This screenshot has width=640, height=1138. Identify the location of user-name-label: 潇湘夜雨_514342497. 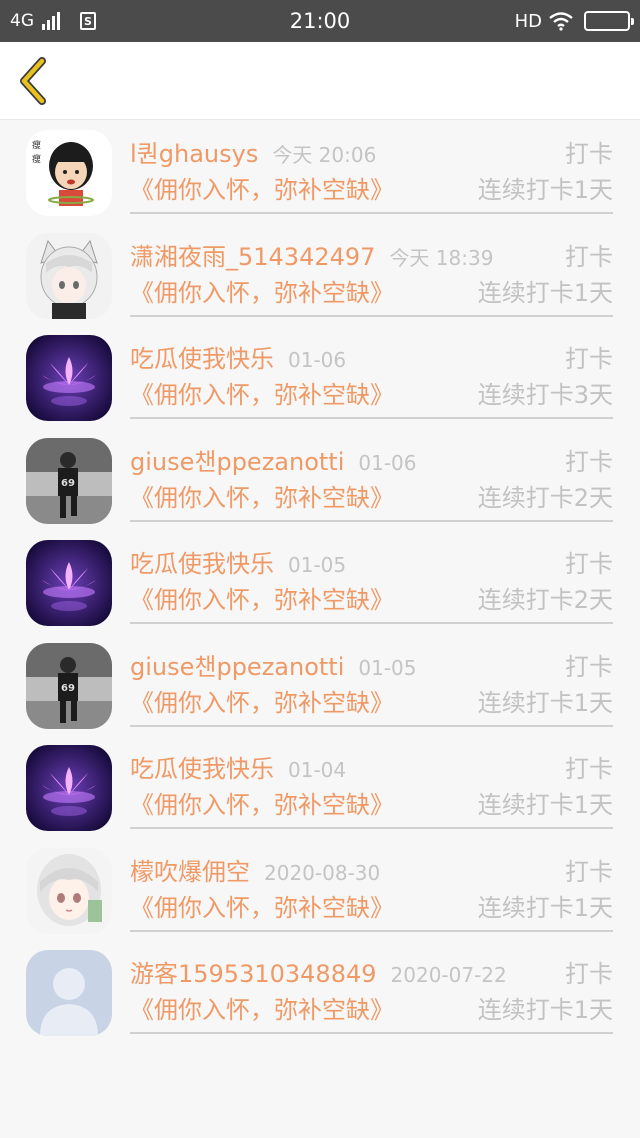
(253, 256).